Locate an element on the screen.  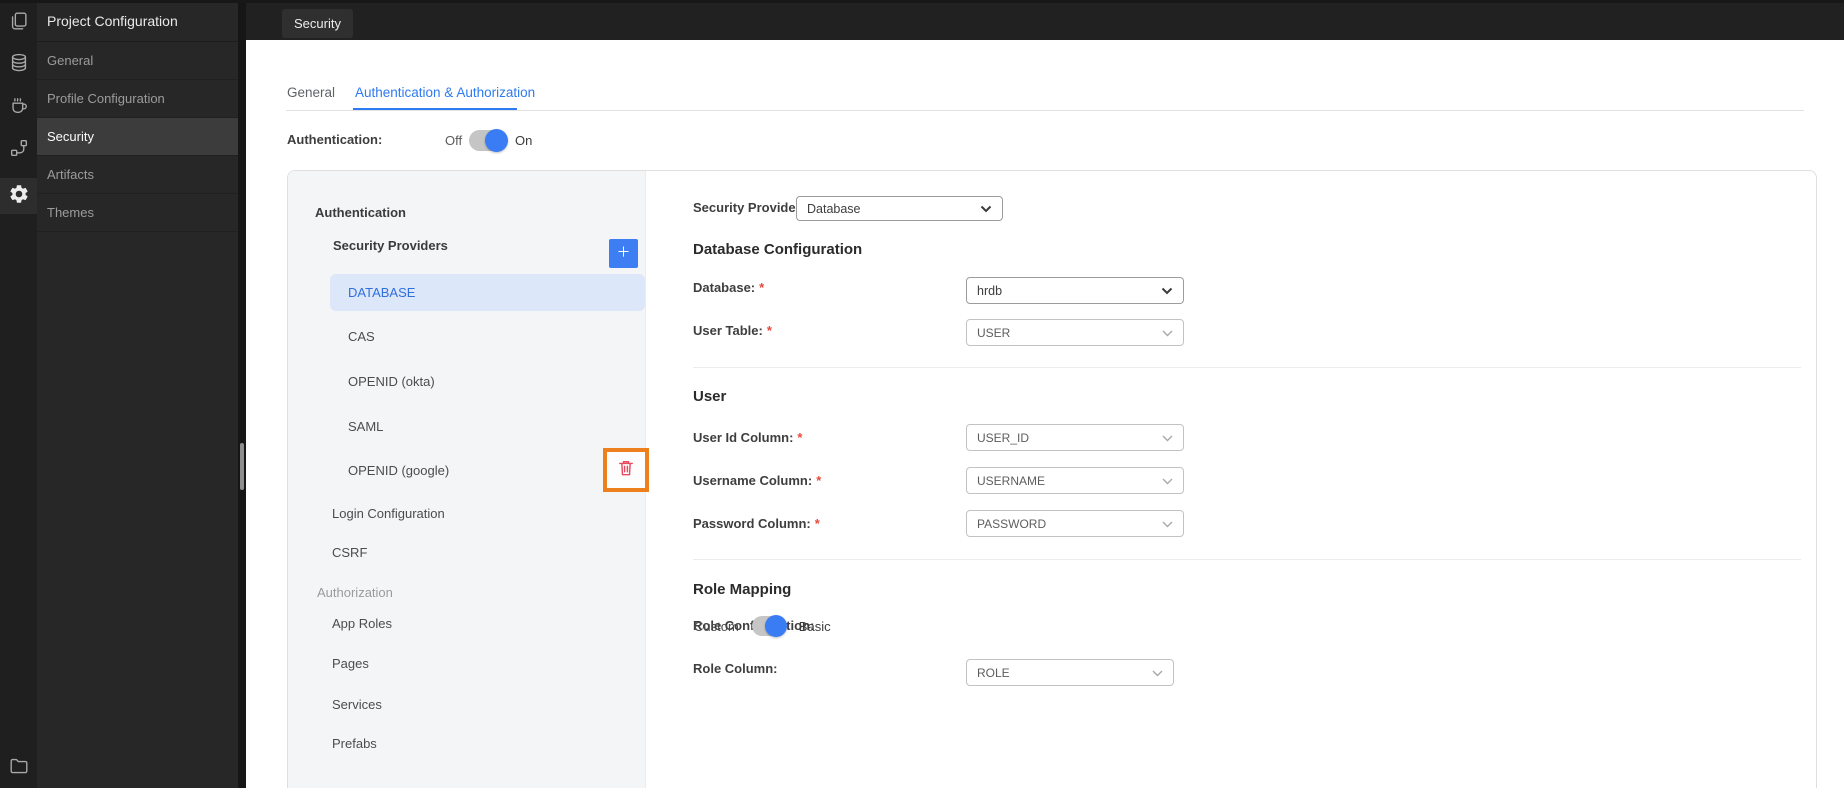
sidebar-item-profile-configuration: Profile Configuration is located at coordinates (137, 99).